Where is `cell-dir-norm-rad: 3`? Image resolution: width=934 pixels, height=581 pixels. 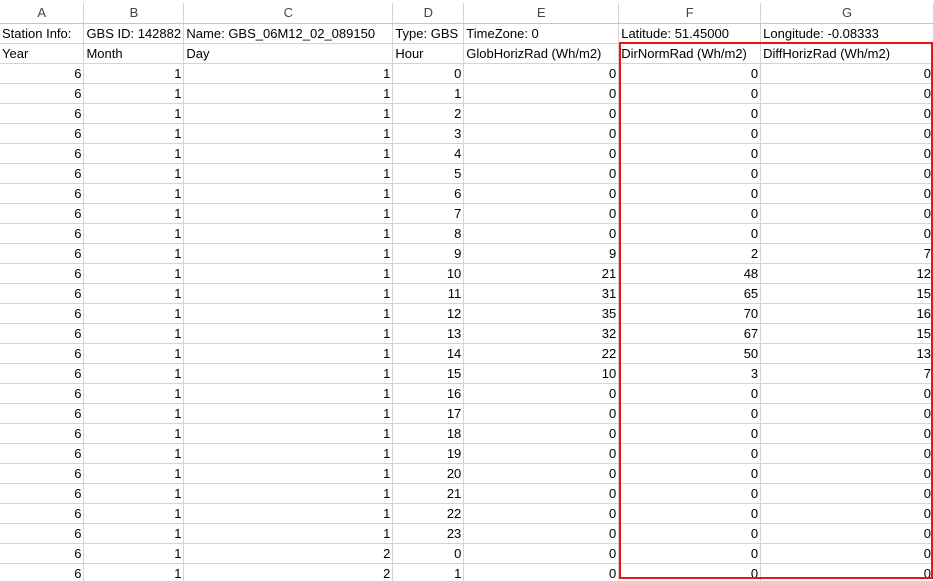
cell-dir-norm-rad: 3 is located at coordinates (690, 373).